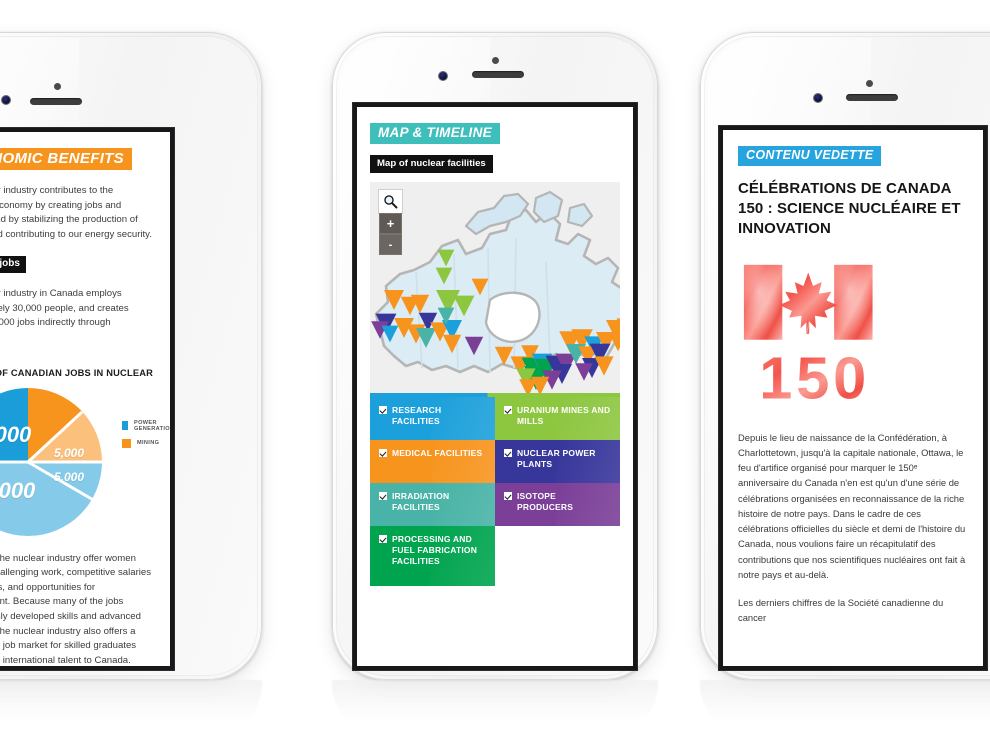 The height and width of the screenshot is (744, 990). I want to click on legend-filter-label: RESEARCH FACILITIES, so click(417, 415).